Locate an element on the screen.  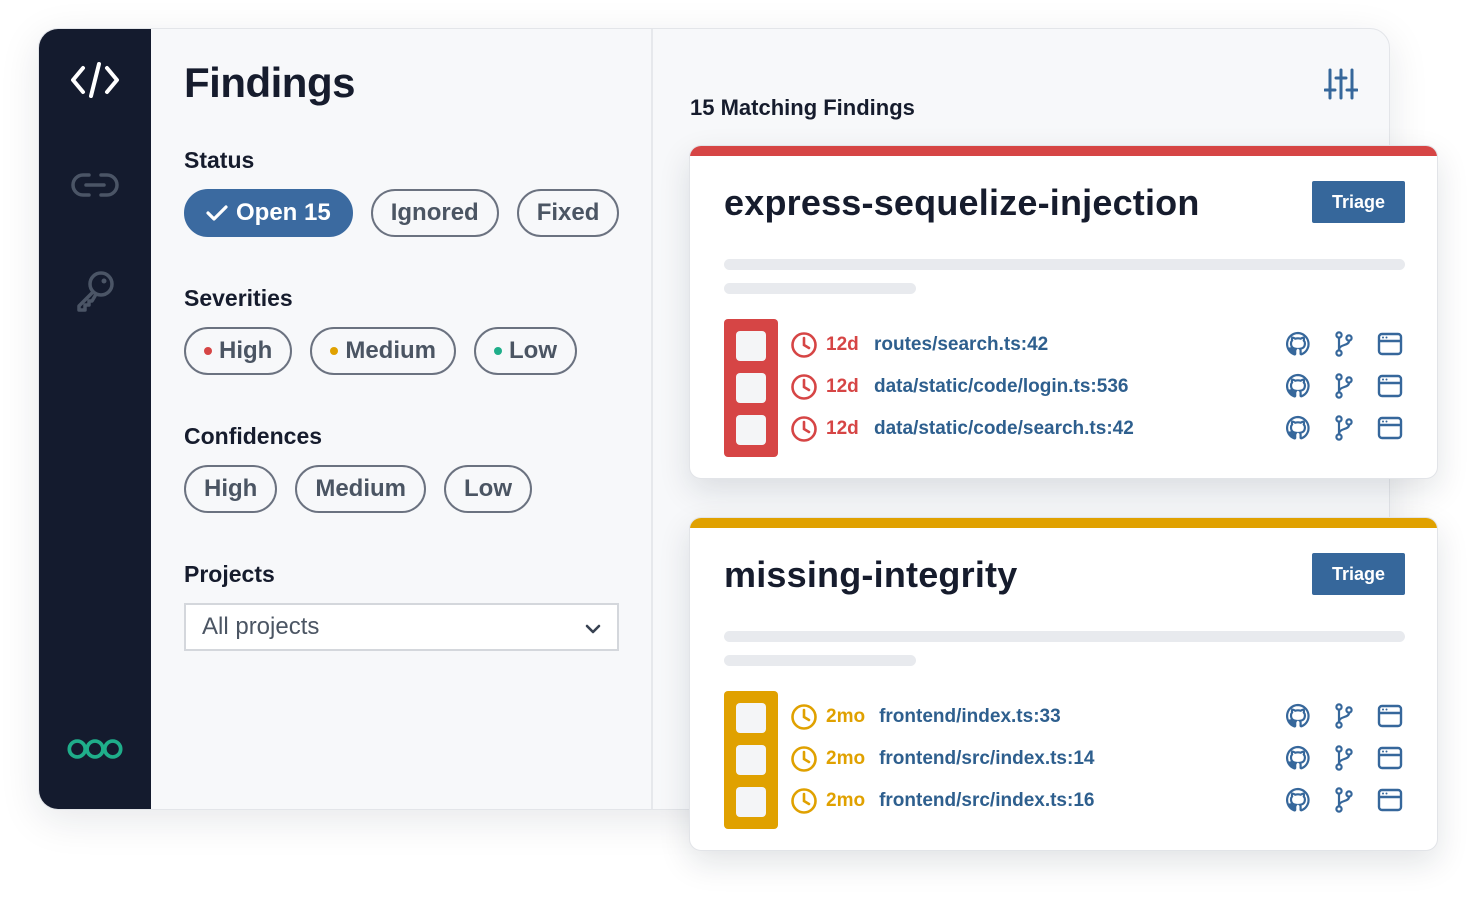
code-icon is located at coordinates (95, 80).